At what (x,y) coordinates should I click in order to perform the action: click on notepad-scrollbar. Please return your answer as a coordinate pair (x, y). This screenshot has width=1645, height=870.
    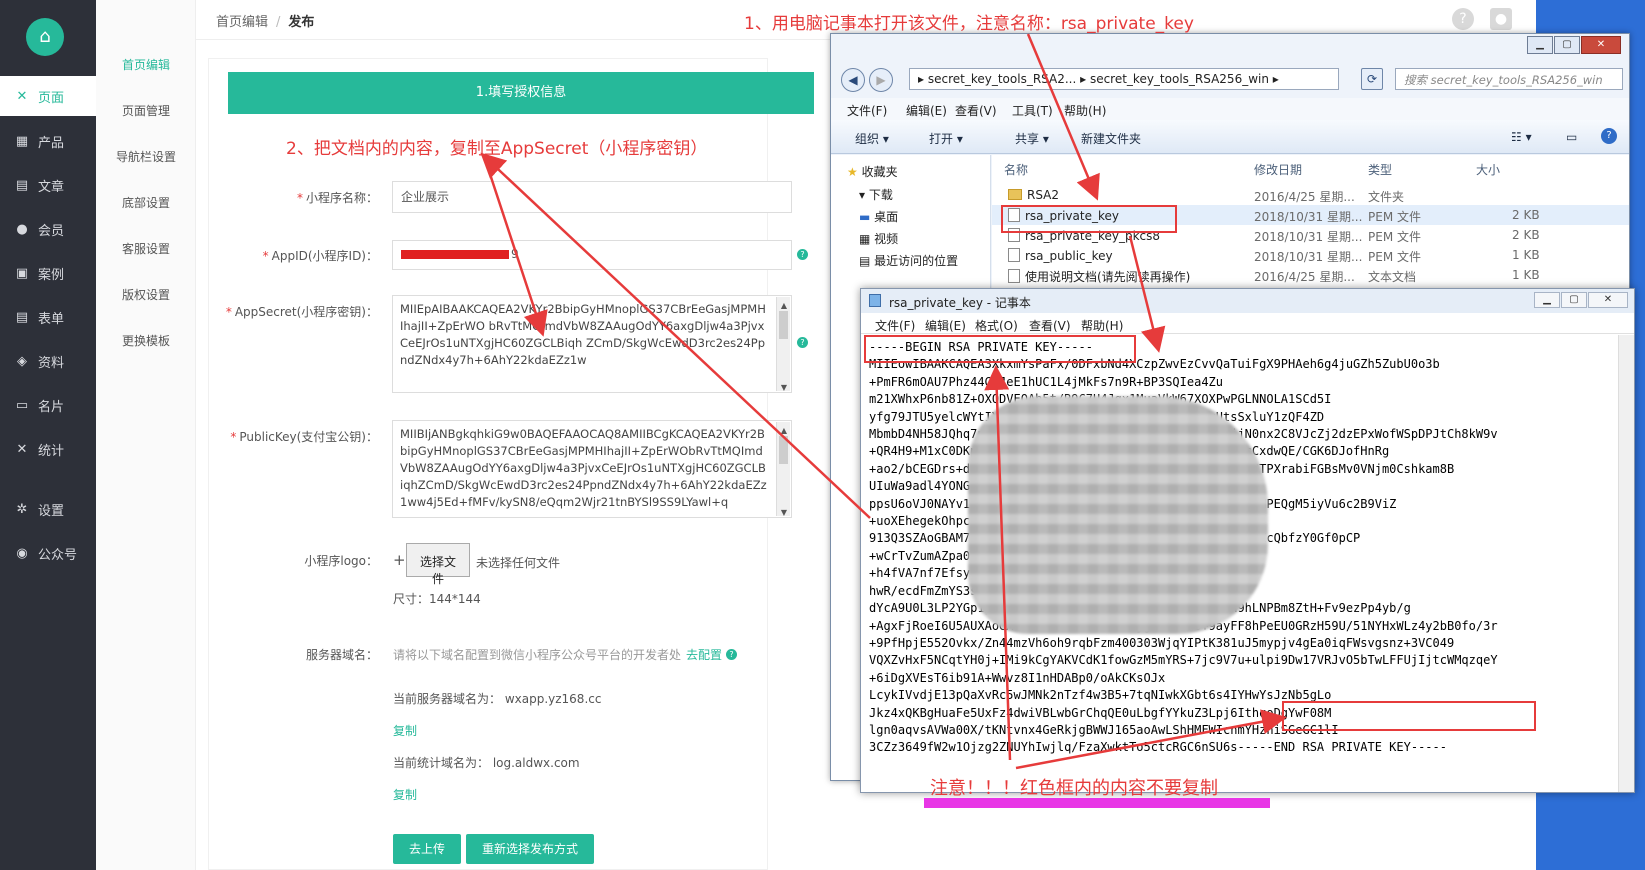
    Looking at the image, I should click on (1626, 563).